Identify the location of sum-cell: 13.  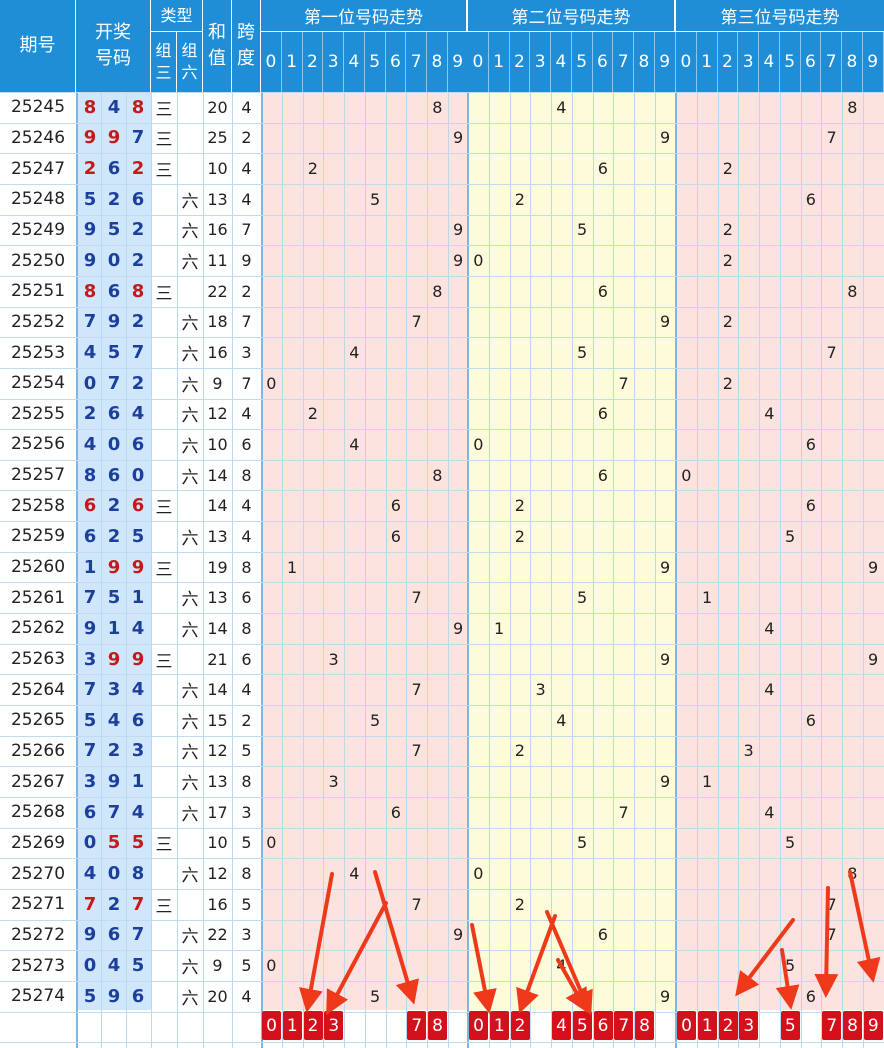
(217, 199).